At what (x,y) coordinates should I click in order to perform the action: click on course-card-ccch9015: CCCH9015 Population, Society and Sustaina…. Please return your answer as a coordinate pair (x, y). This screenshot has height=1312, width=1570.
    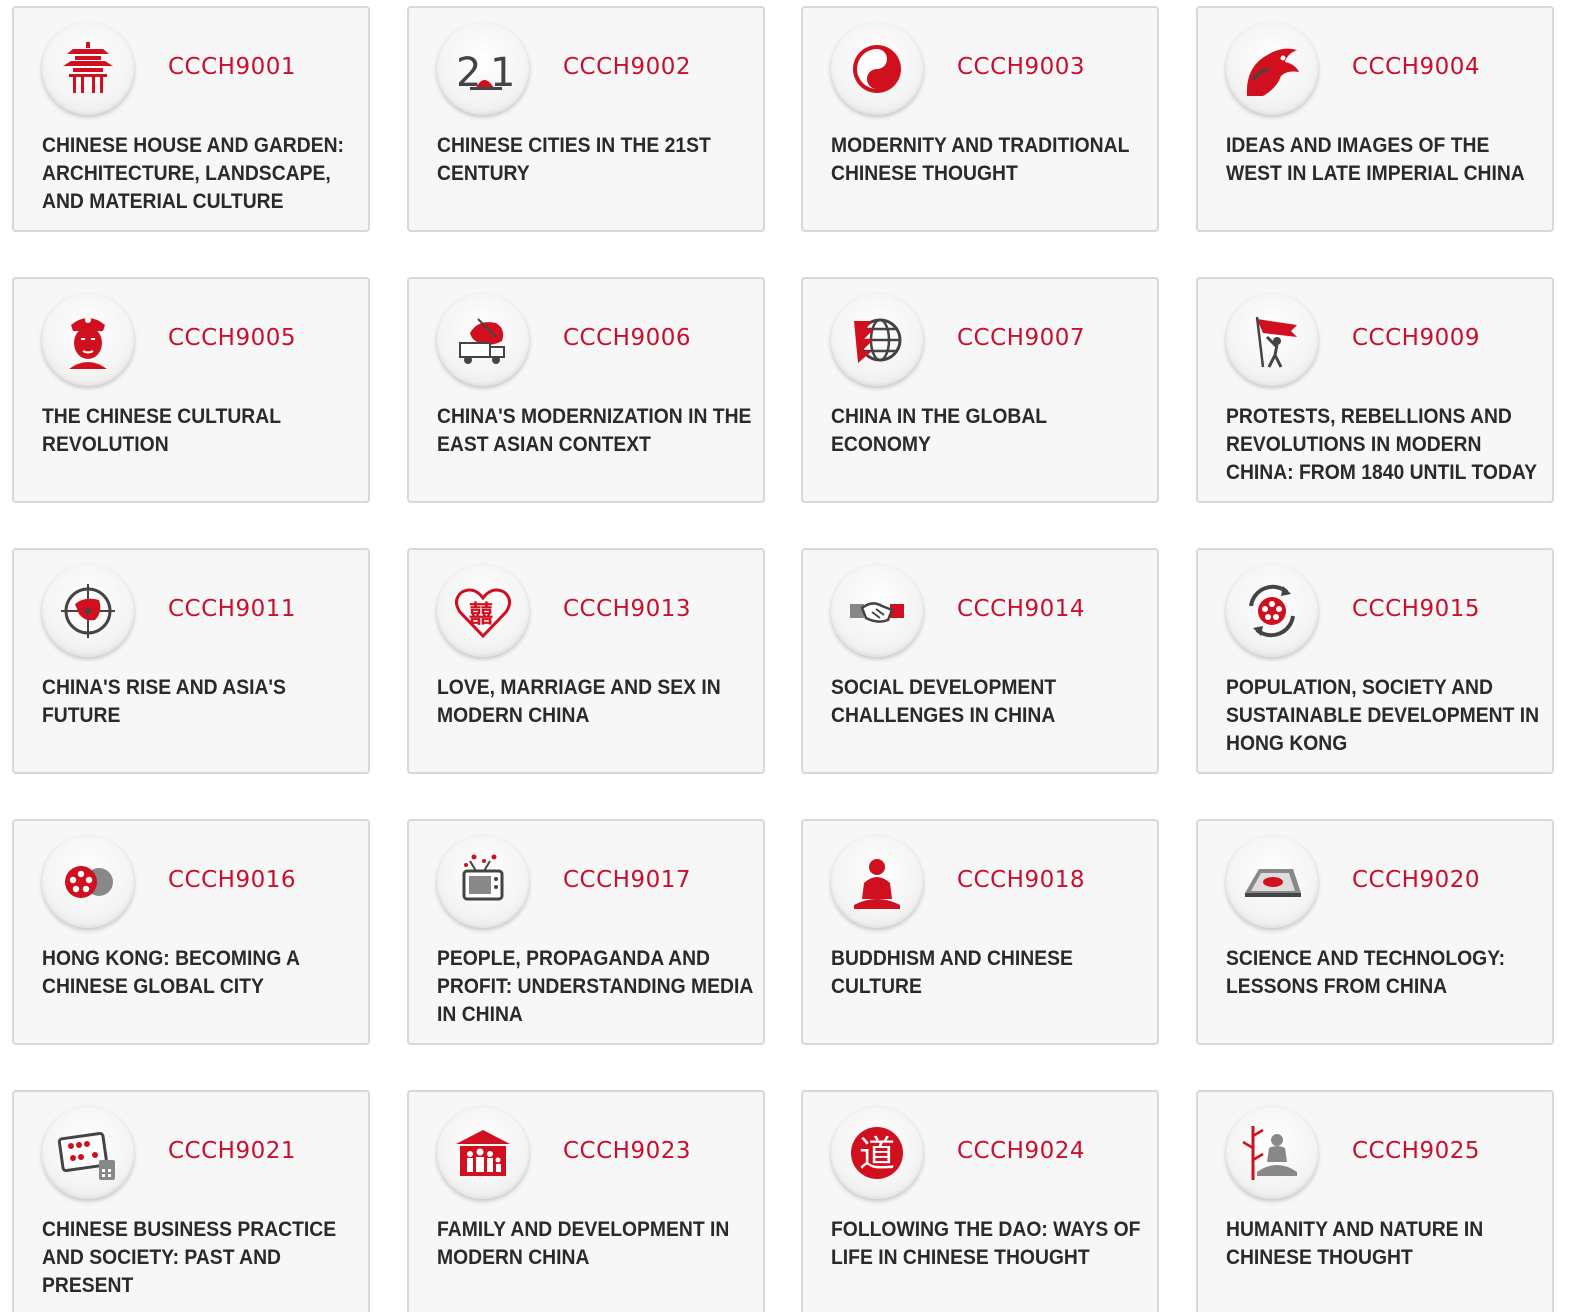
    Looking at the image, I should click on (1375, 661).